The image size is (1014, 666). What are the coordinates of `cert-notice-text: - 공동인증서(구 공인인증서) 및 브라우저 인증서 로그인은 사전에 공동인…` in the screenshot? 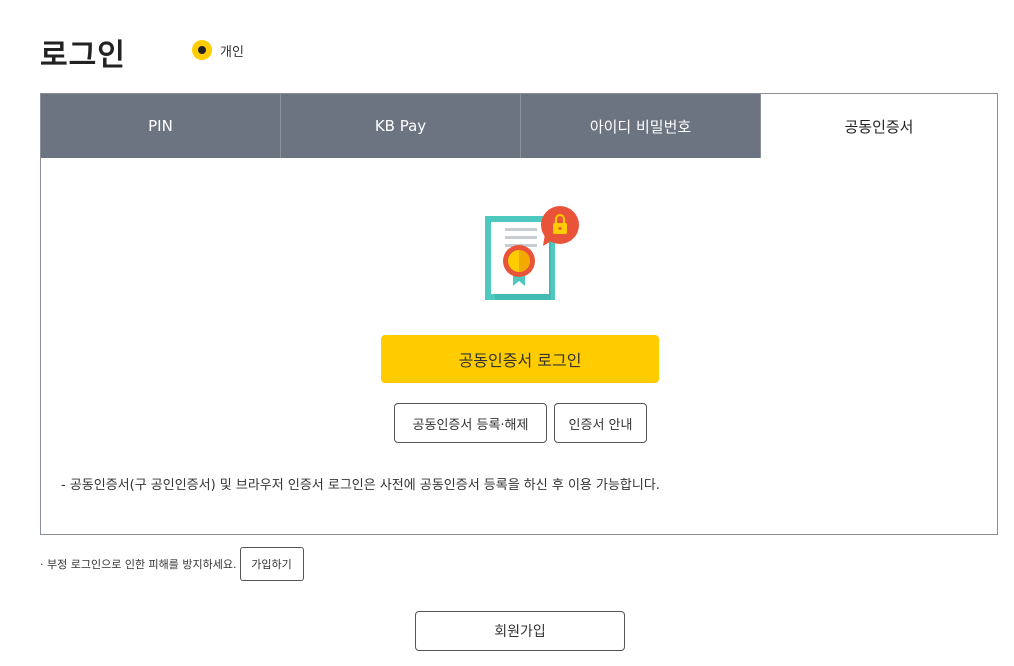 It's located at (360, 485).